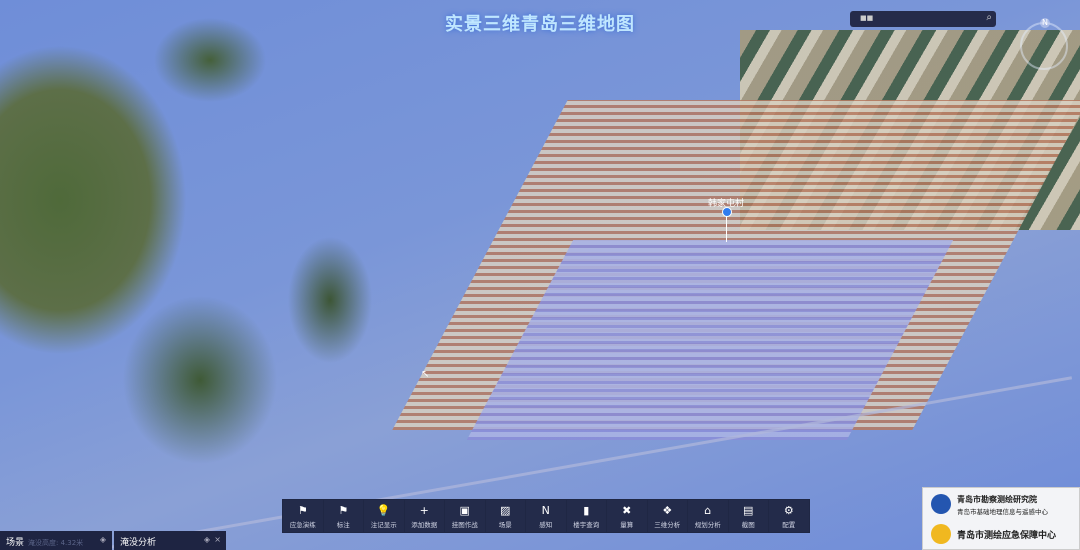  Describe the element at coordinates (748, 524) in the screenshot. I see `toolbar-label: 截图` at that location.